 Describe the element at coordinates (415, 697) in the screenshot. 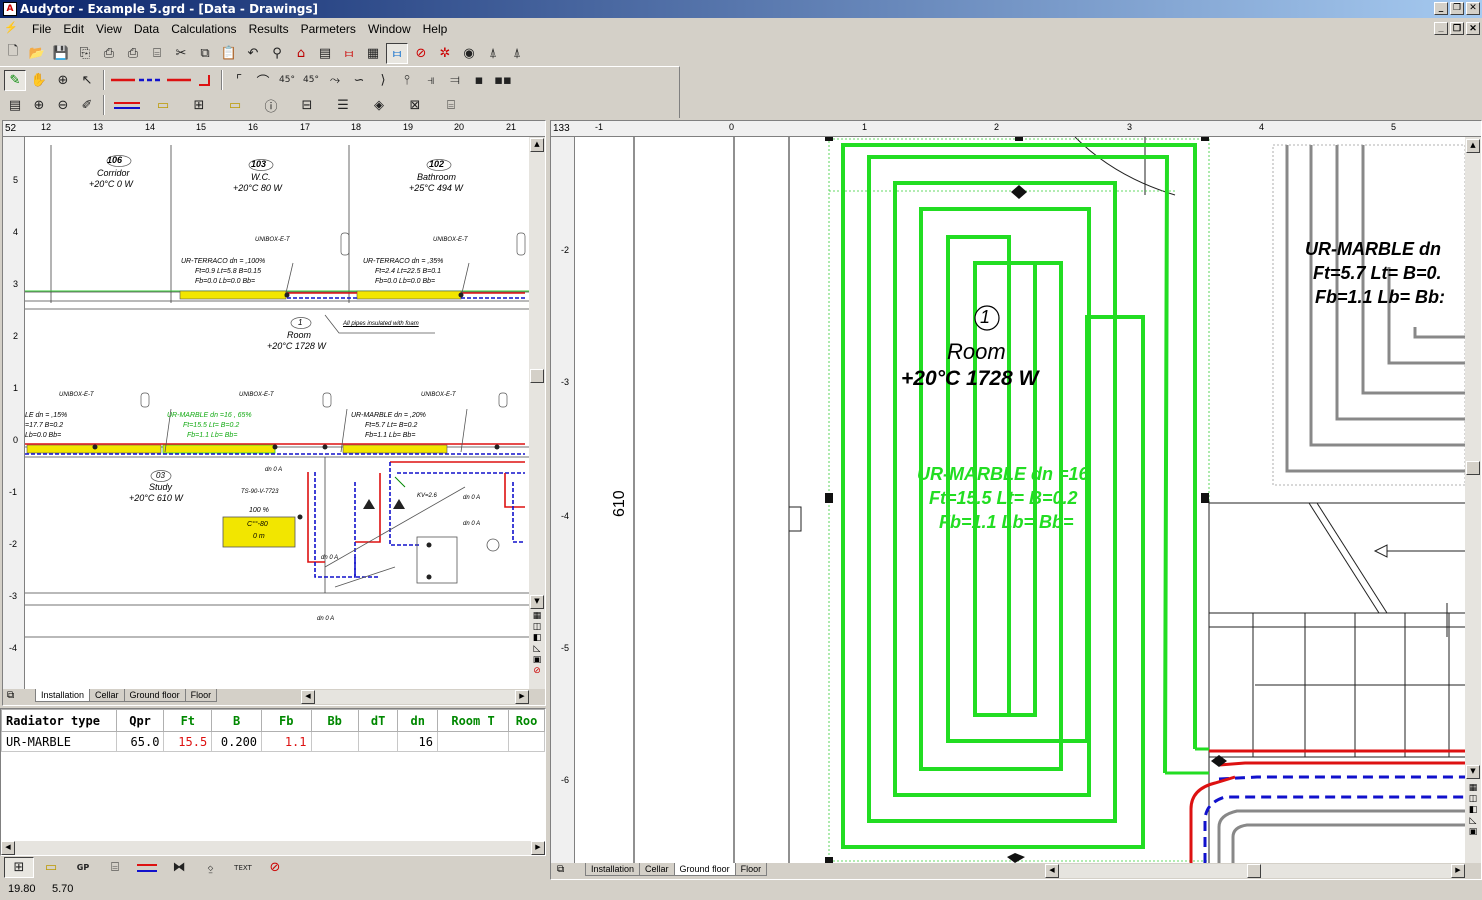

I see `horizontal-scrollbar: ◀ ▶` at that location.